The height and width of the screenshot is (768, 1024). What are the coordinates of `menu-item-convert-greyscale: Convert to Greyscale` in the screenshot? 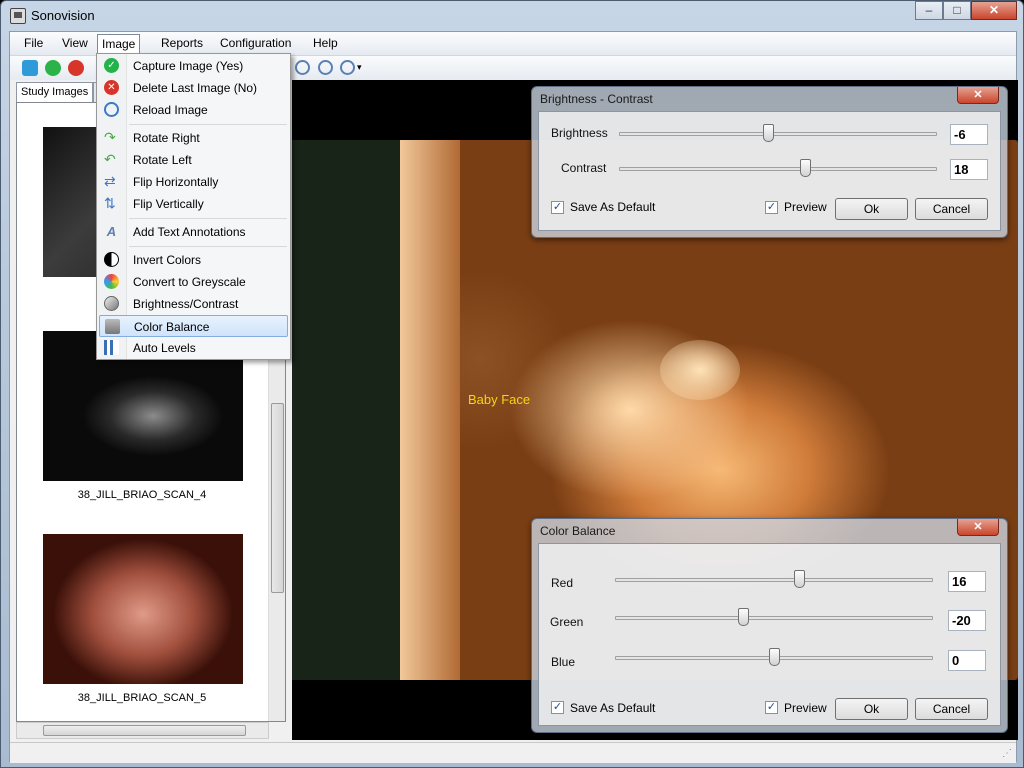 It's located at (193, 282).